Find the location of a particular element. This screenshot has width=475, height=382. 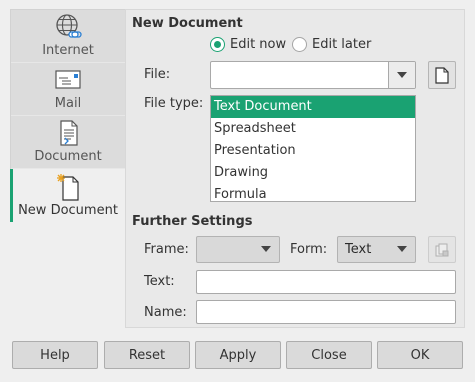

radio-unselected-indicator is located at coordinates (299, 44).